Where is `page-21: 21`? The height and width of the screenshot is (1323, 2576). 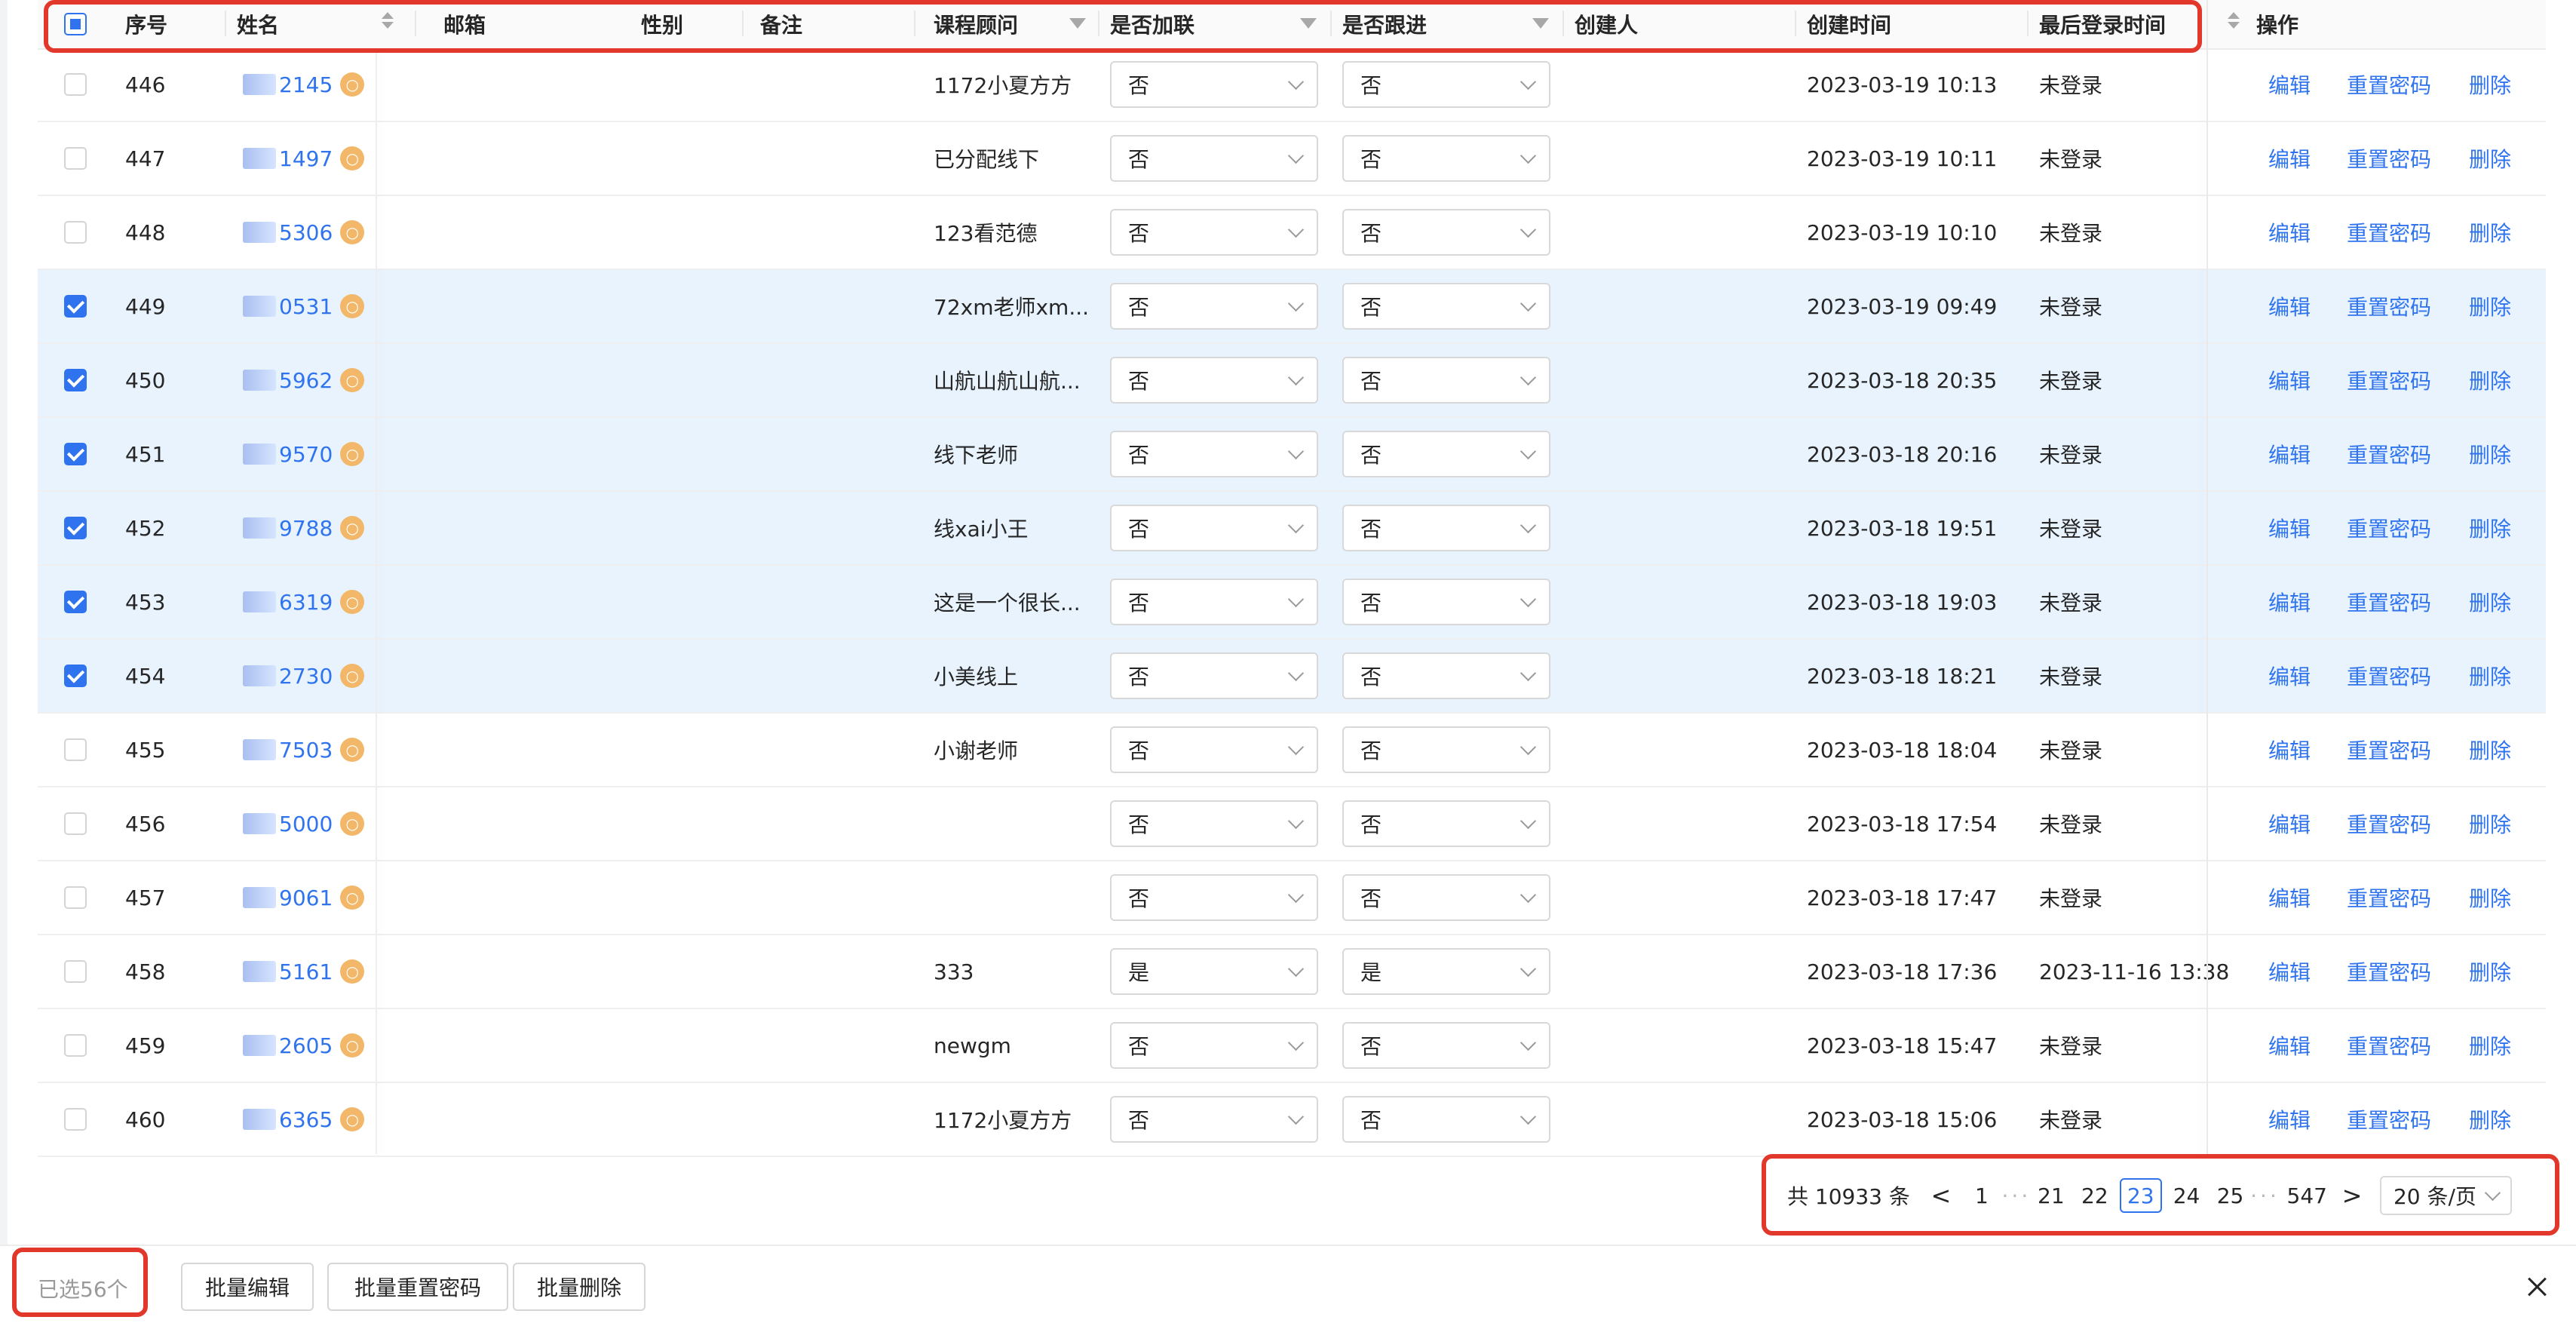
page-21: 21 is located at coordinates (2051, 1195).